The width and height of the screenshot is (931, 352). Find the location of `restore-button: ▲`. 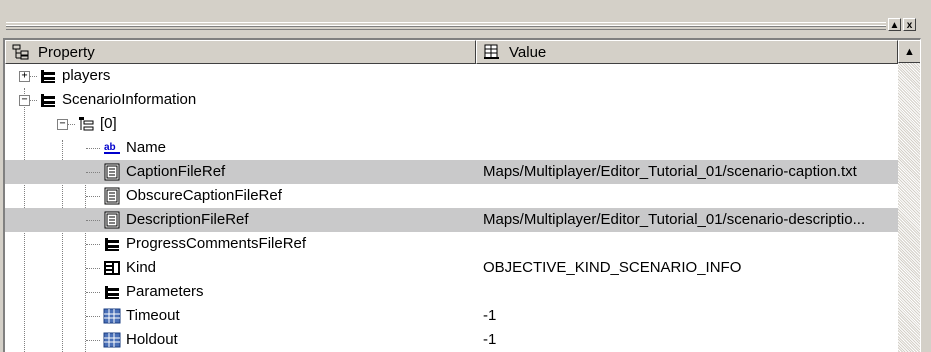

restore-button: ▲ is located at coordinates (894, 24).